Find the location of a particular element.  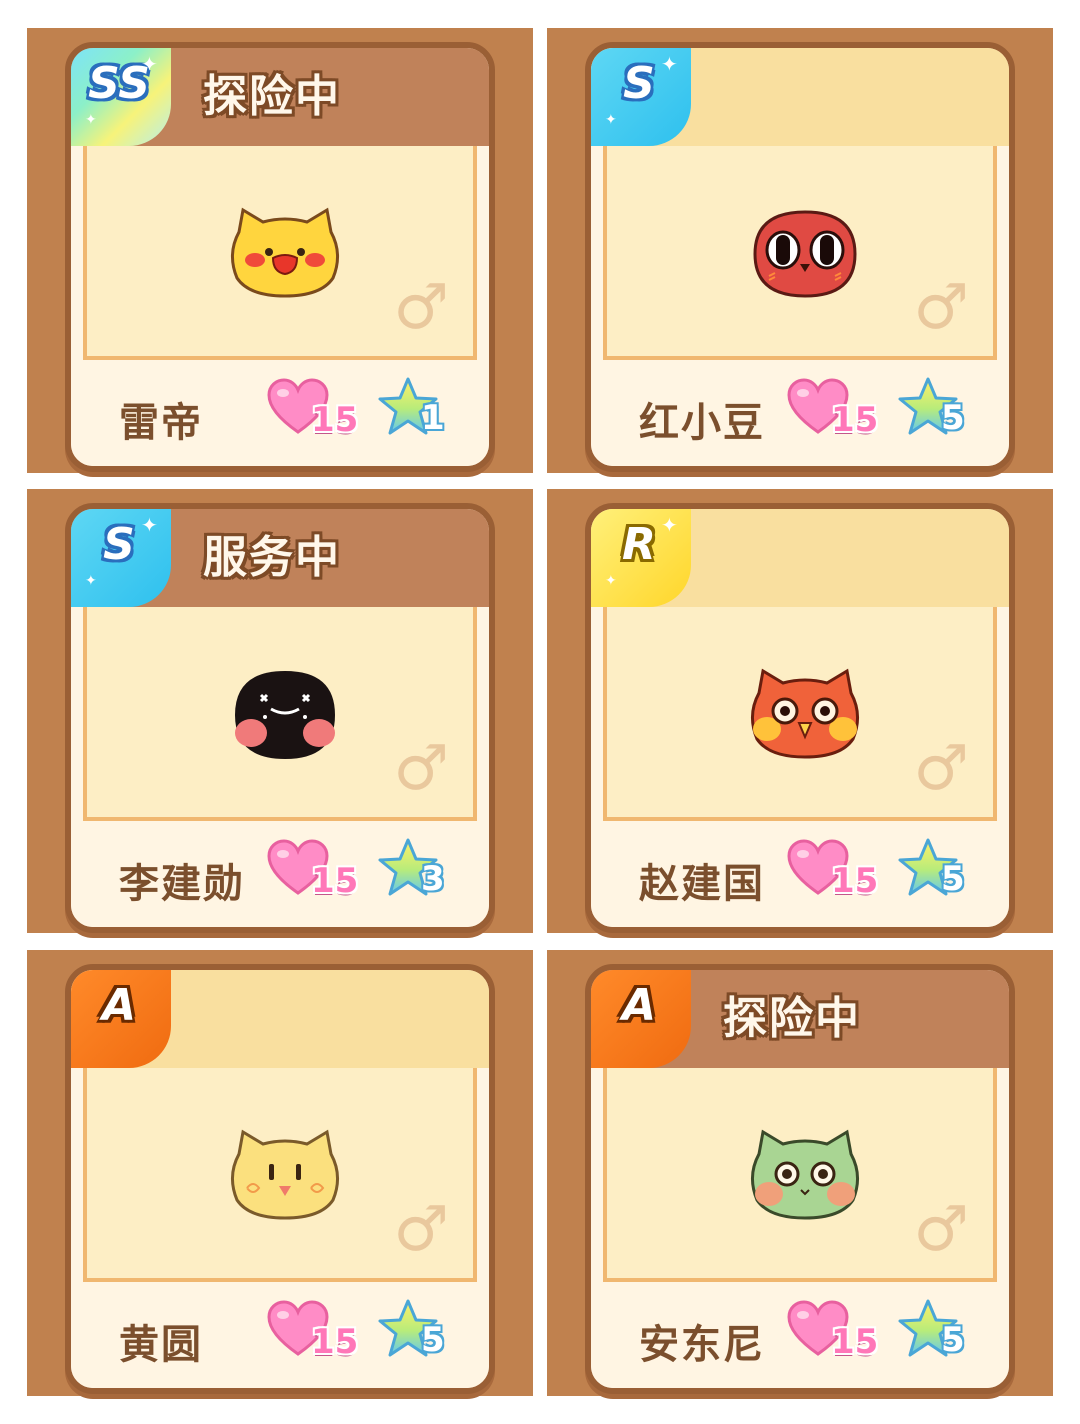

pet-card: 服务中 S ✦ ✦ ♂ 李建勋 15 3 is located at coordinates (280, 718).